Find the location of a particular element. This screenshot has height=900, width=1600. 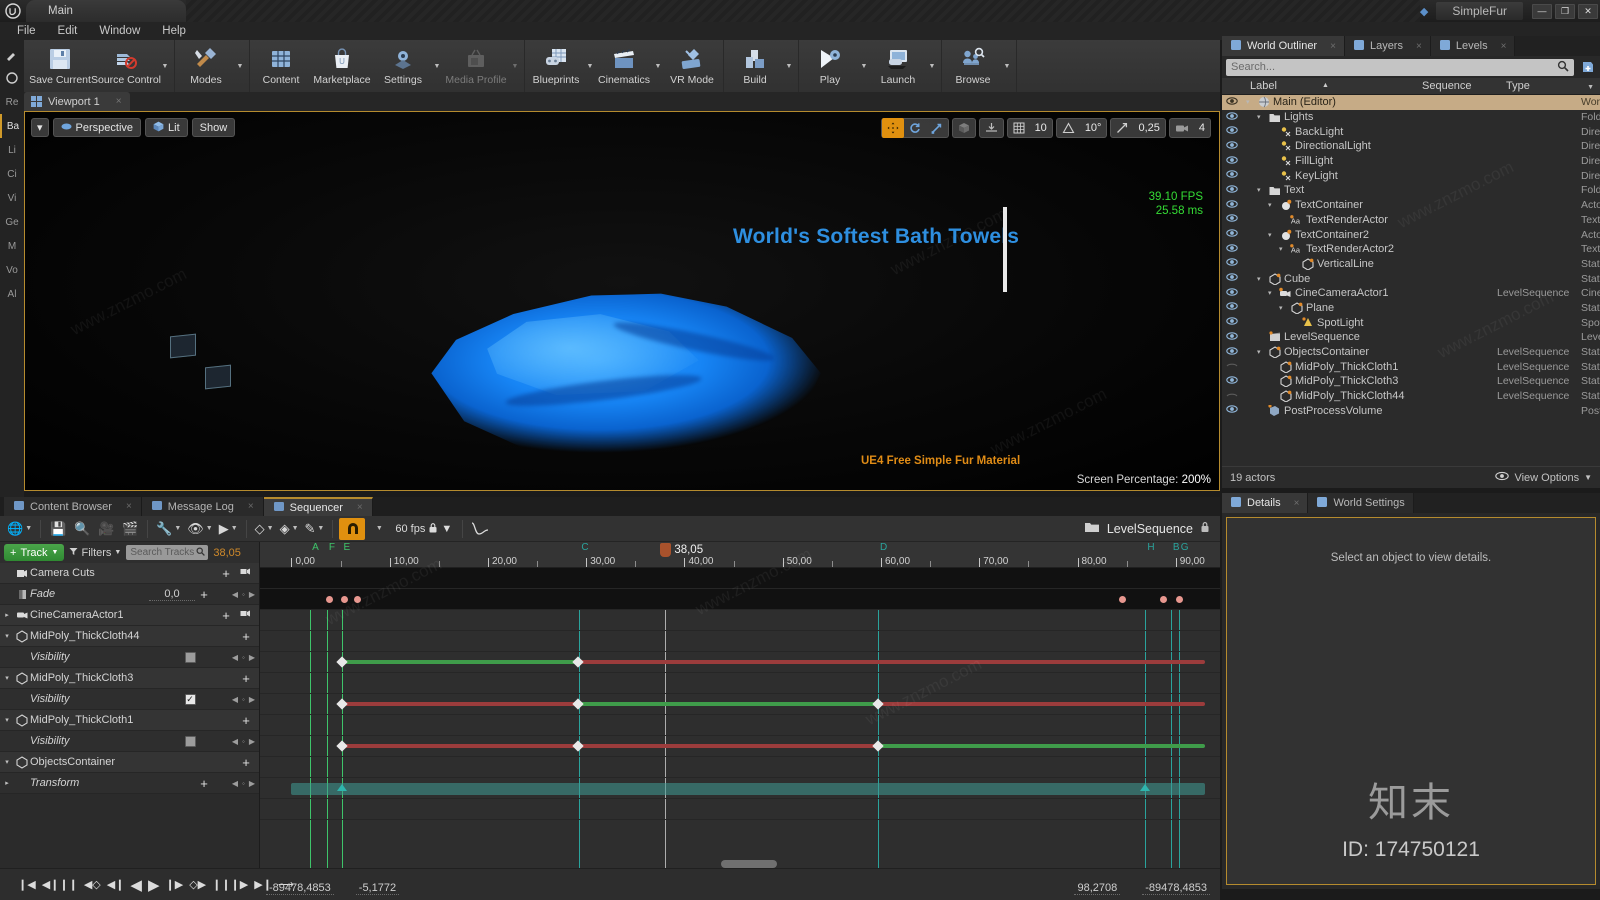

lock-icon is located at coordinates (433, 529).